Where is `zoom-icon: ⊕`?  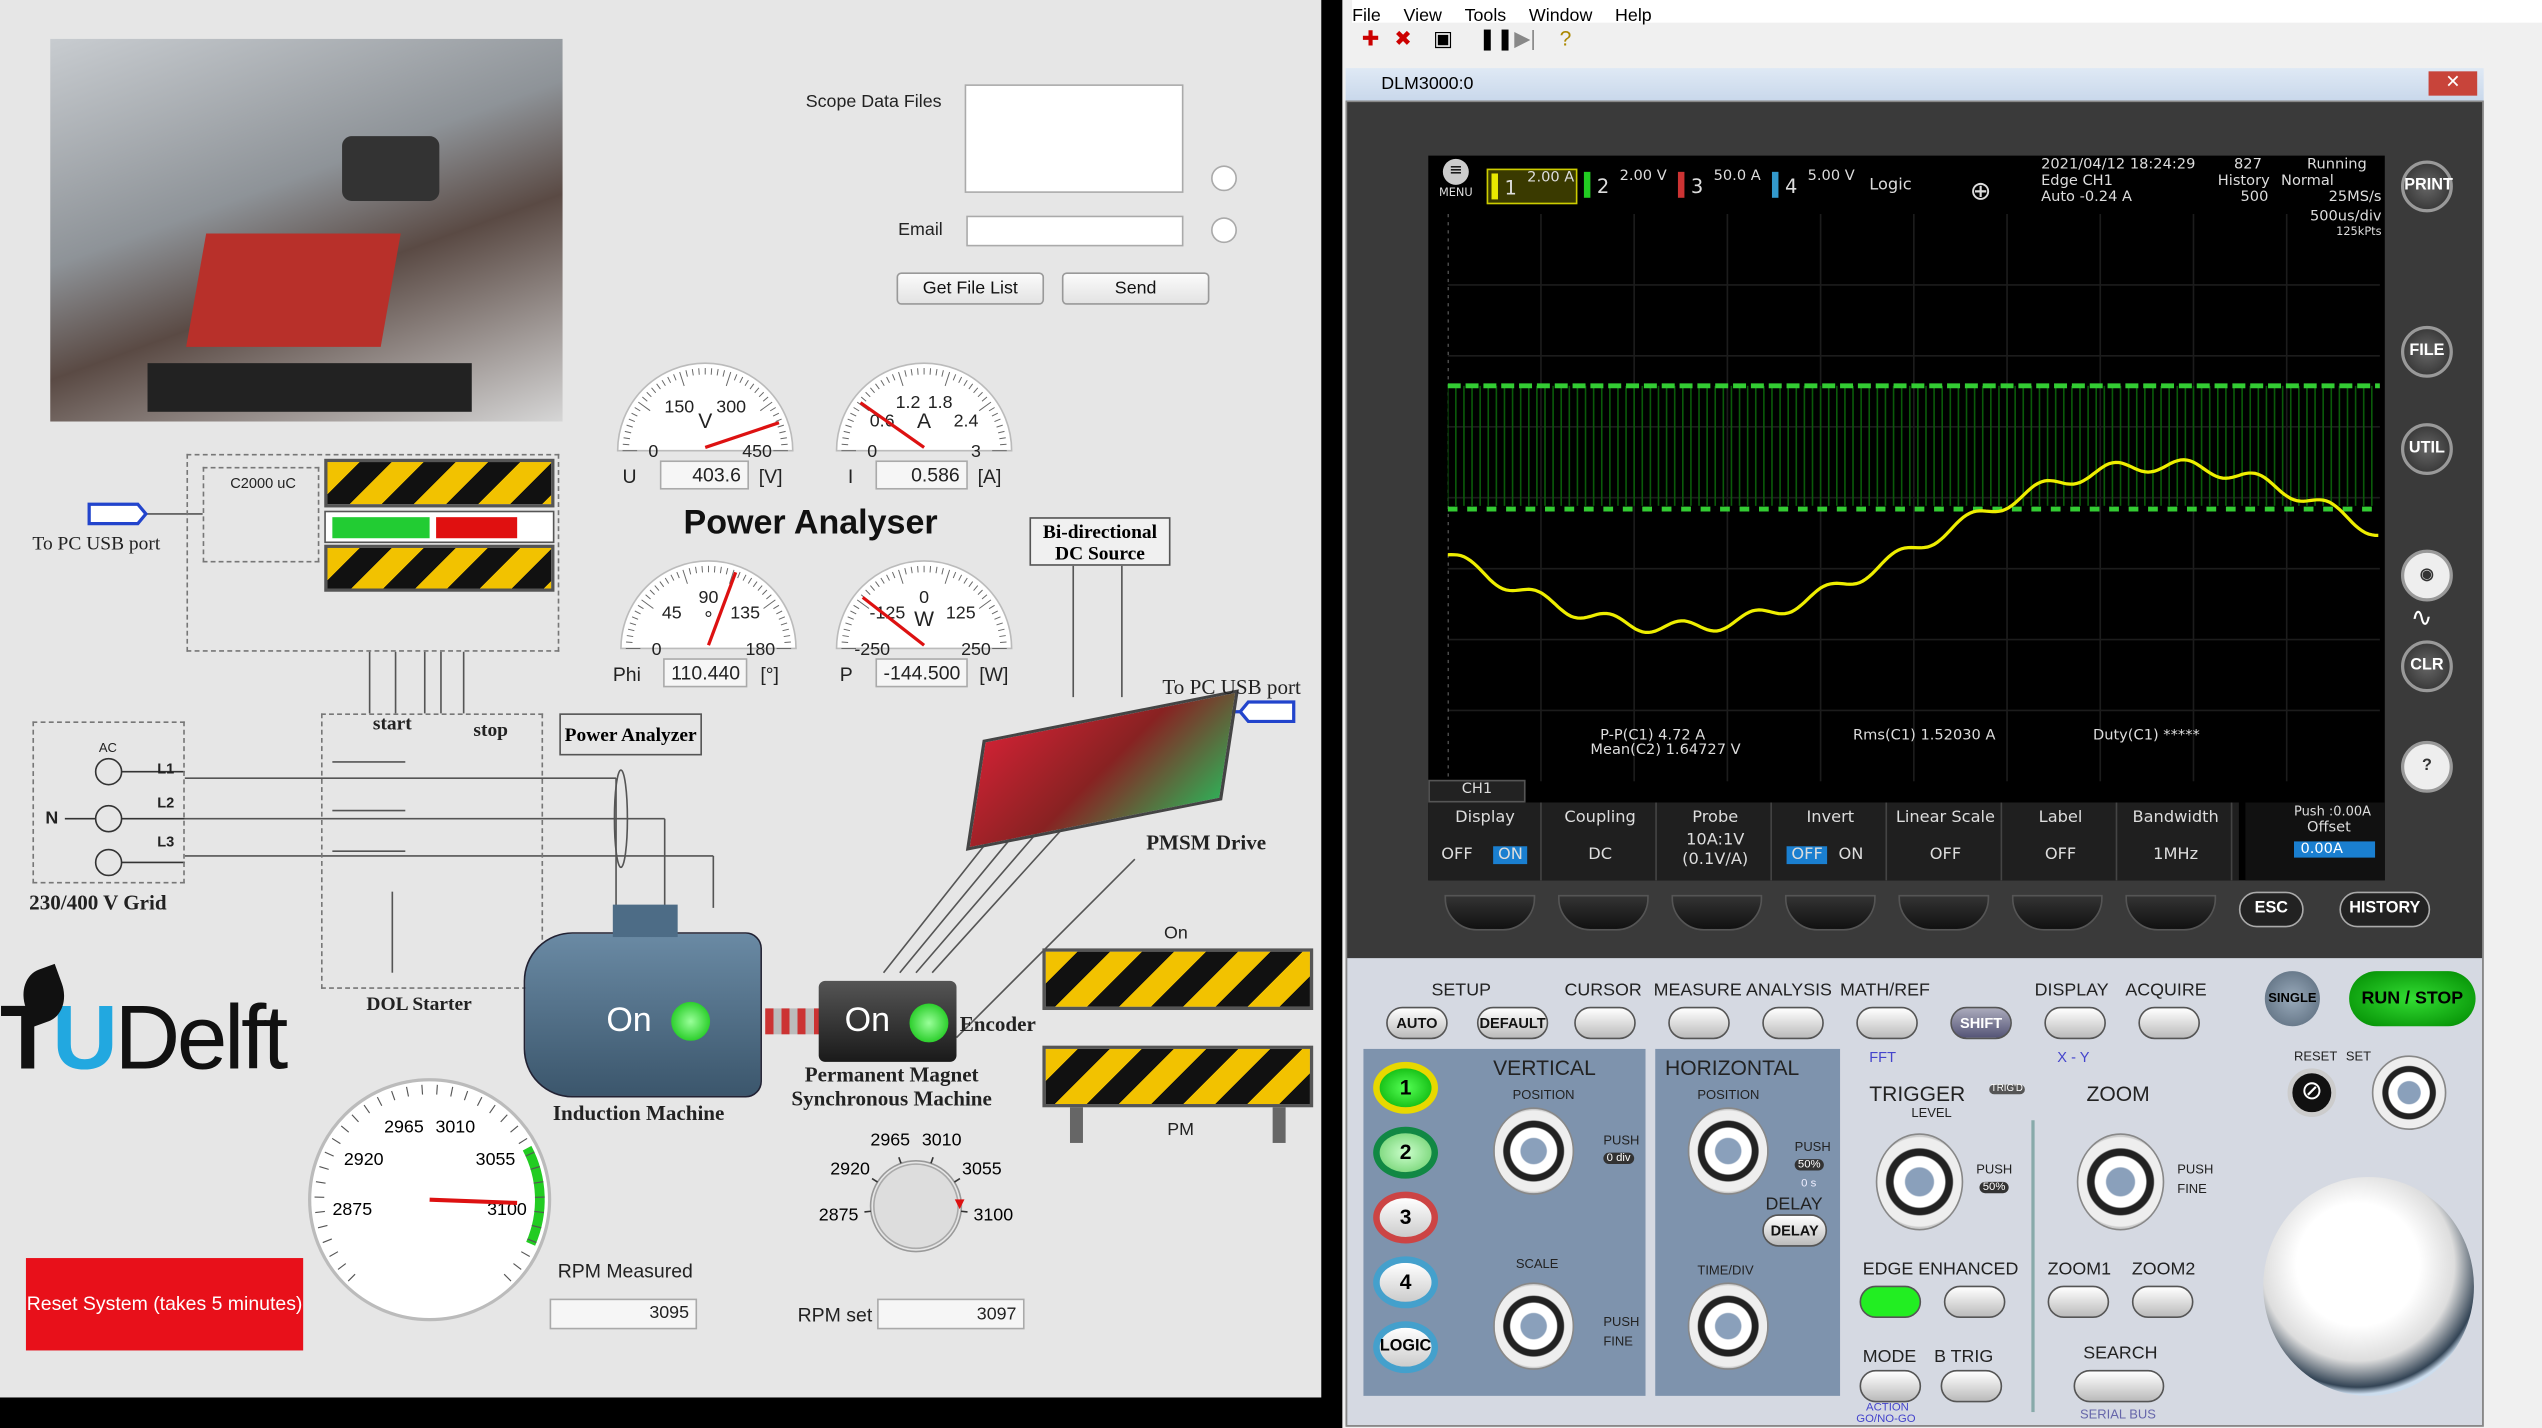
zoom-icon: ⊕ is located at coordinates (1981, 190).